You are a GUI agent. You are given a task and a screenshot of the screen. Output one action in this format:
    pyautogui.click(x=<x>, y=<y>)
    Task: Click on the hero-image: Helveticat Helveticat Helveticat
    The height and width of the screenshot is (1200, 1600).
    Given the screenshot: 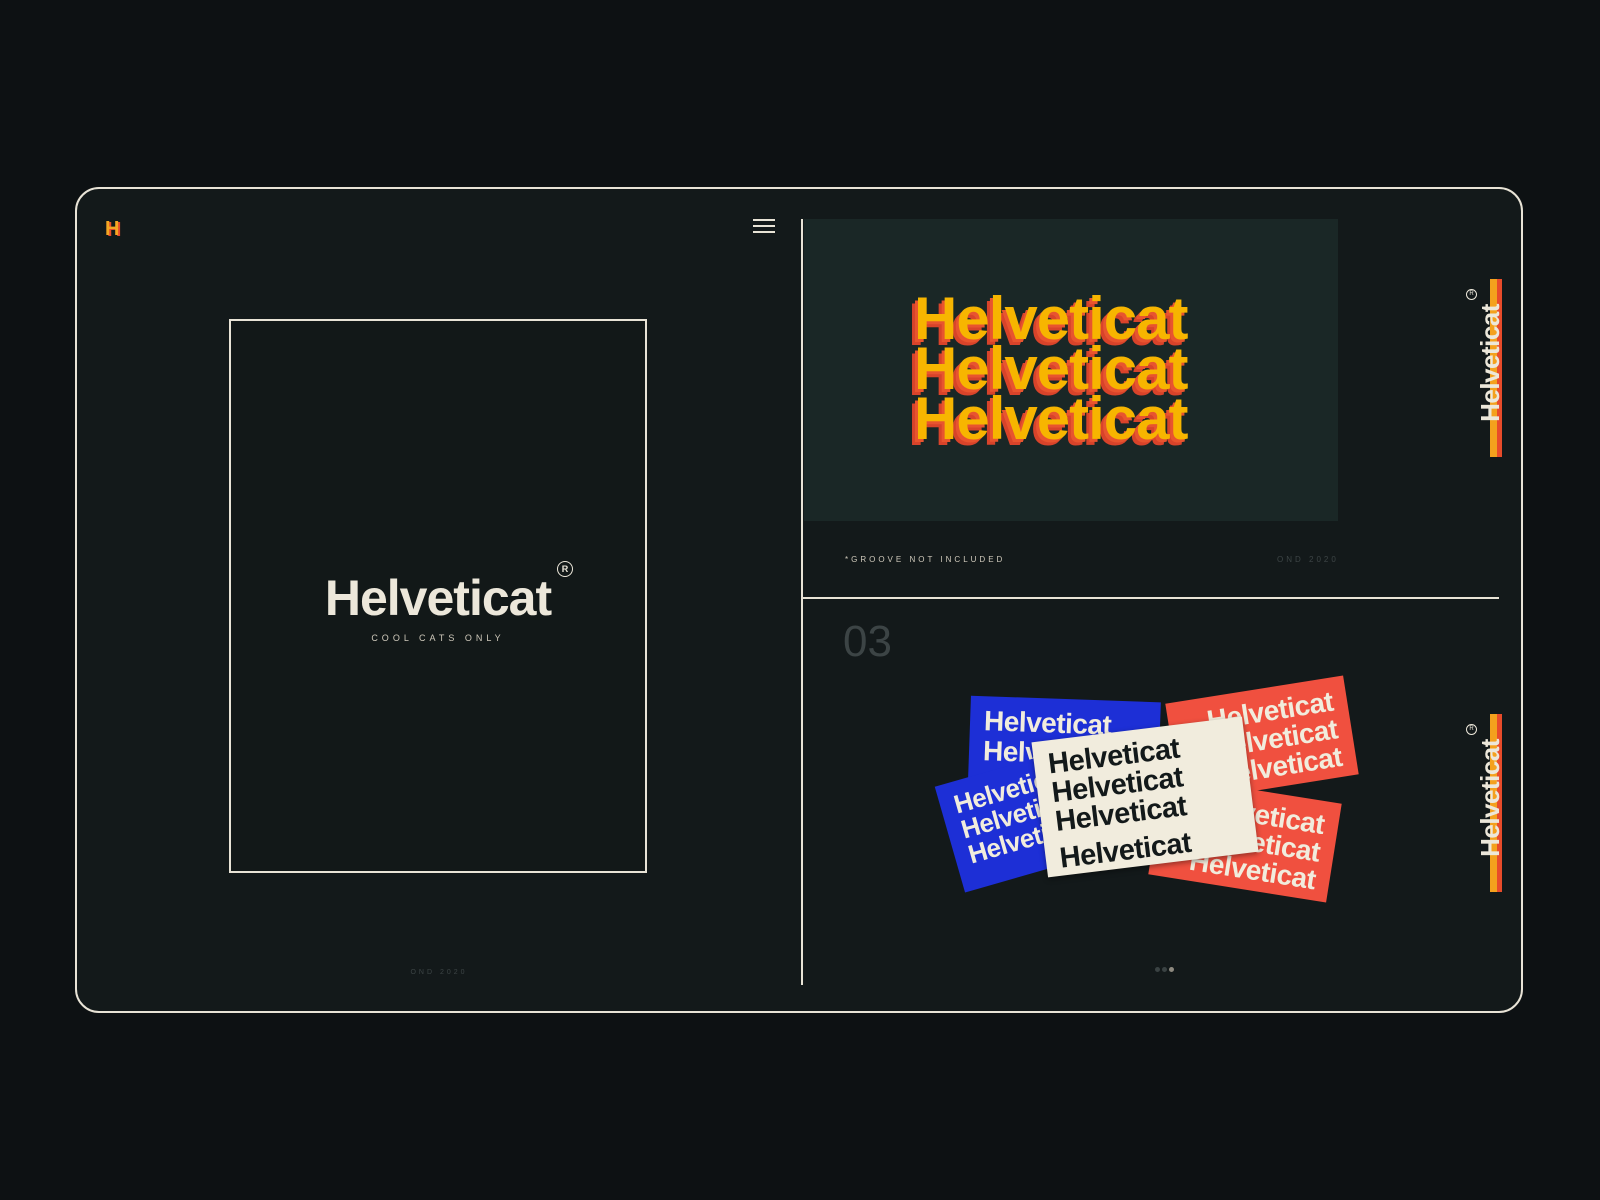 What is the action you would take?
    pyautogui.click(x=1071, y=370)
    